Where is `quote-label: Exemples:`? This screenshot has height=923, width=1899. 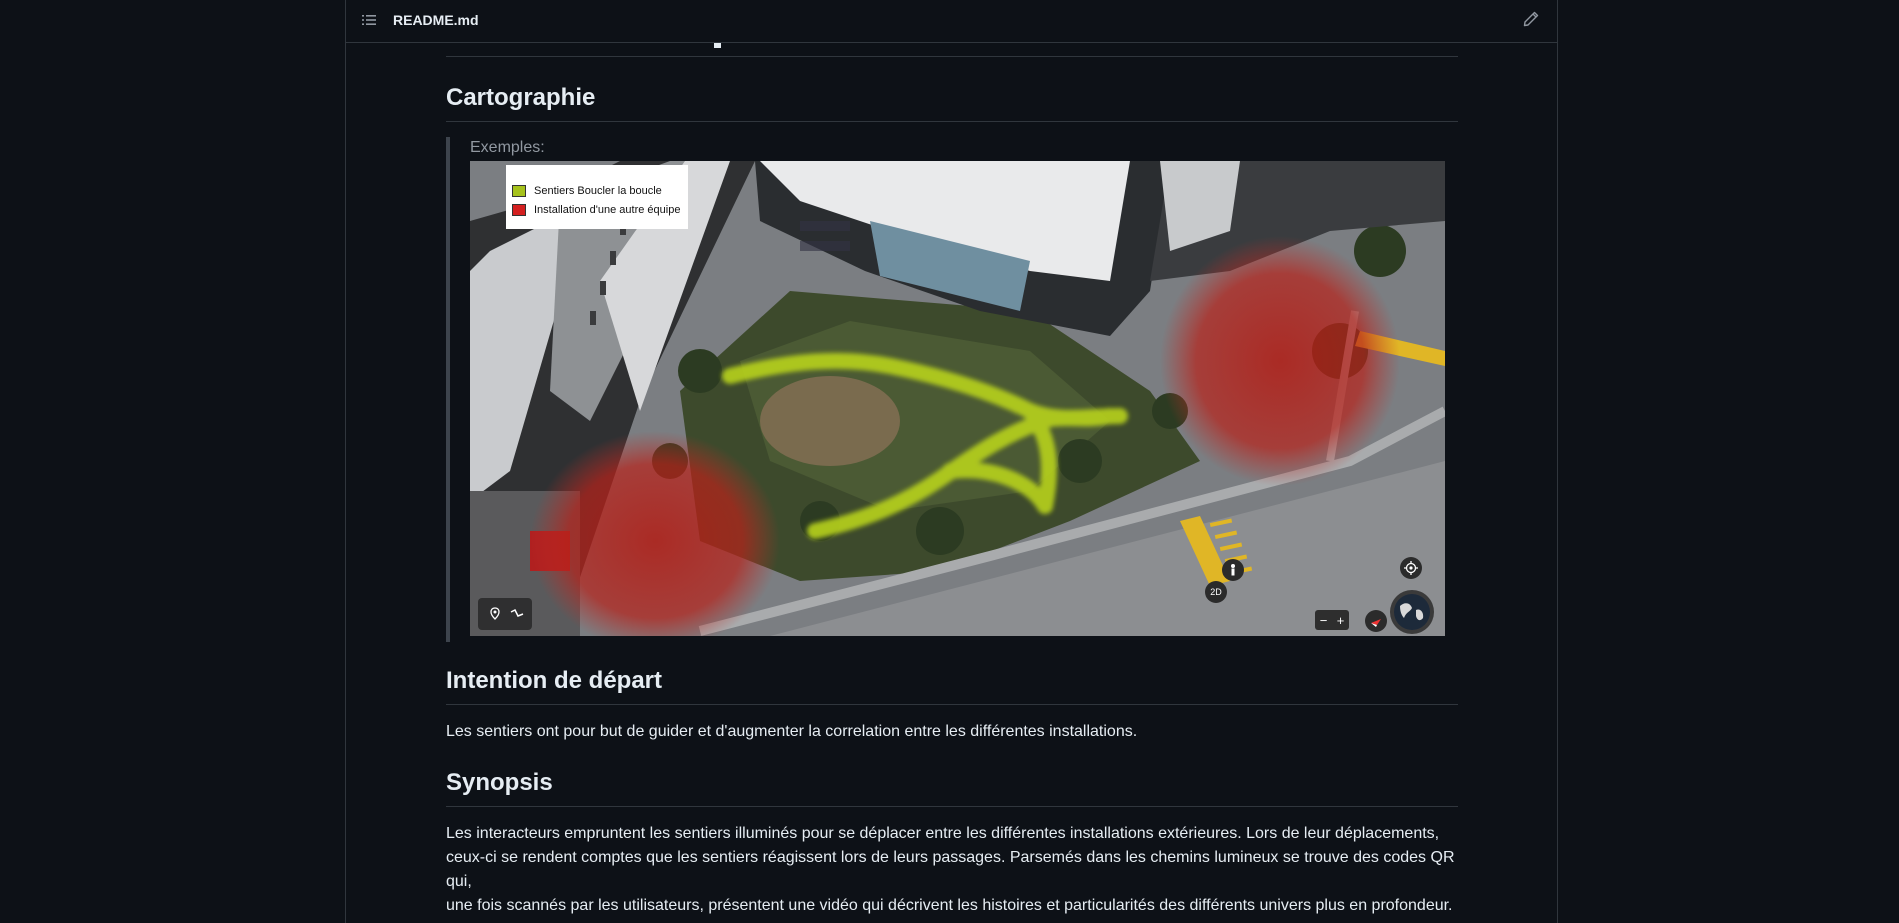
quote-label: Exemples: is located at coordinates (507, 147).